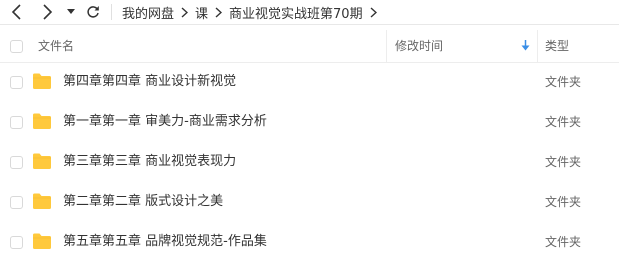 This screenshot has height=269, width=619. What do you see at coordinates (525, 45) in the screenshot?
I see `sort-down-icon` at bounding box center [525, 45].